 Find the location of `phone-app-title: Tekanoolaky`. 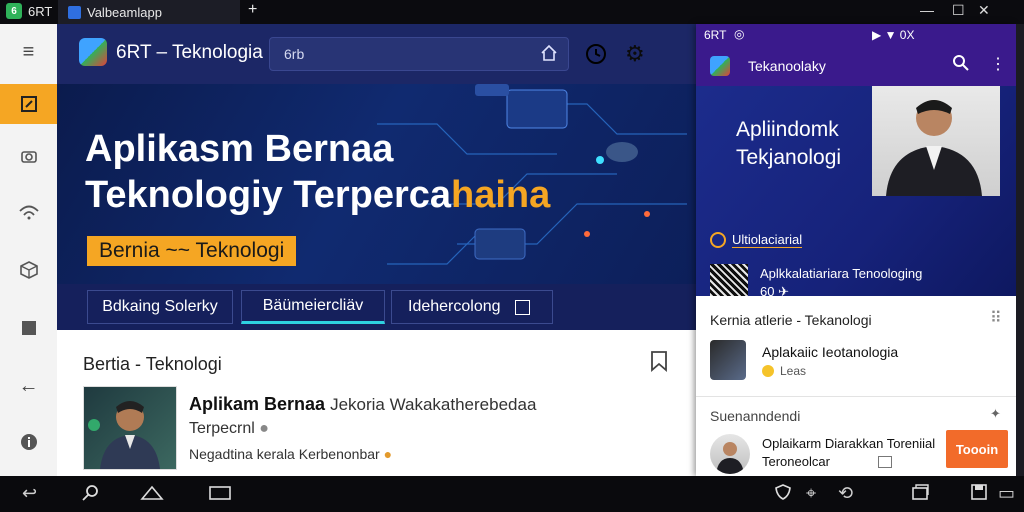

phone-app-title: Tekanoolaky is located at coordinates (787, 66).